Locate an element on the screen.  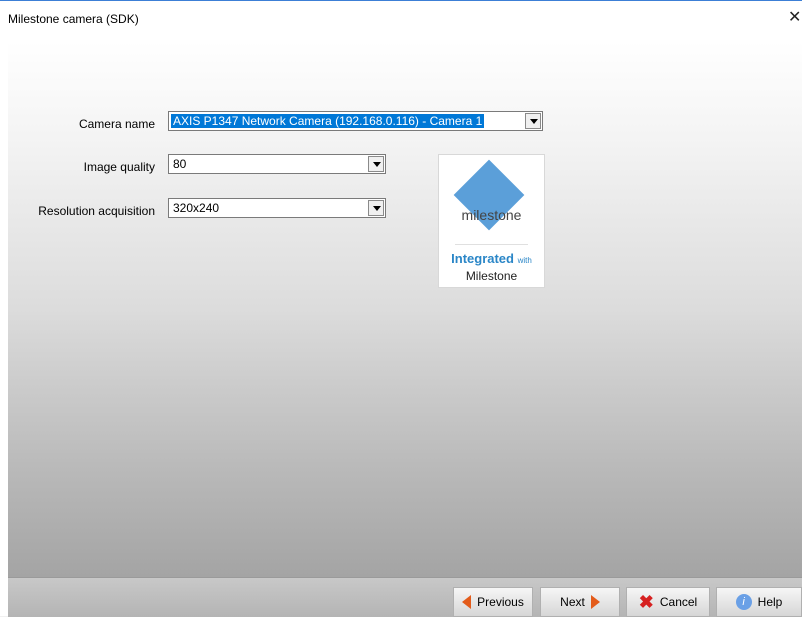
left-arrow-icon is located at coordinates (467, 602).